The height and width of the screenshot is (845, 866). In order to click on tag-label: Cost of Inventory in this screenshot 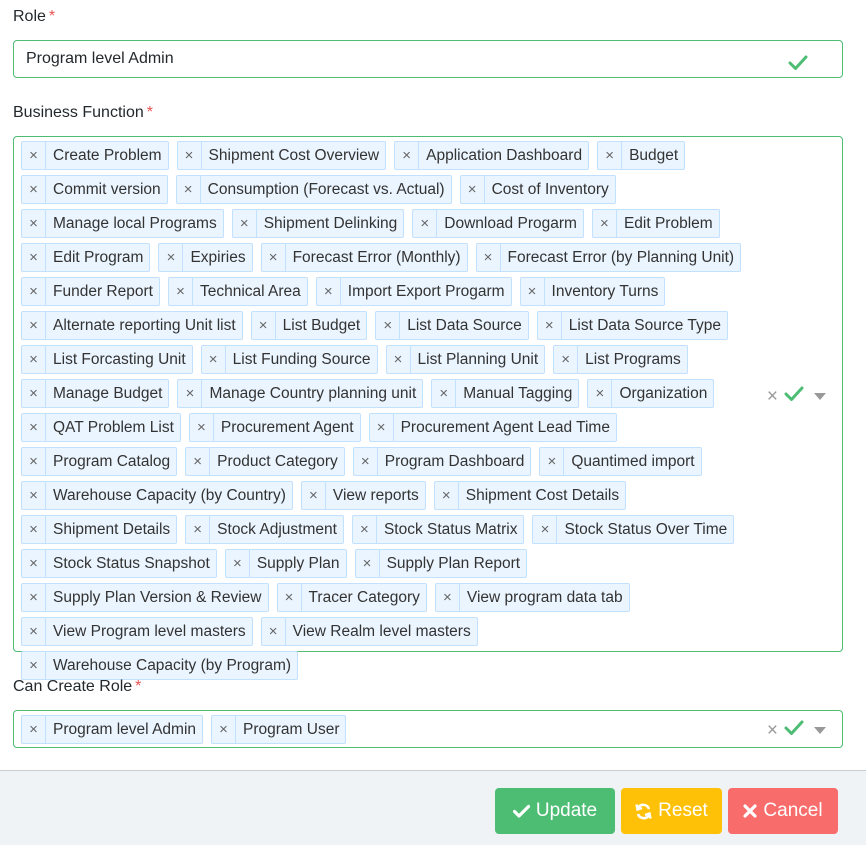, I will do `click(550, 189)`.